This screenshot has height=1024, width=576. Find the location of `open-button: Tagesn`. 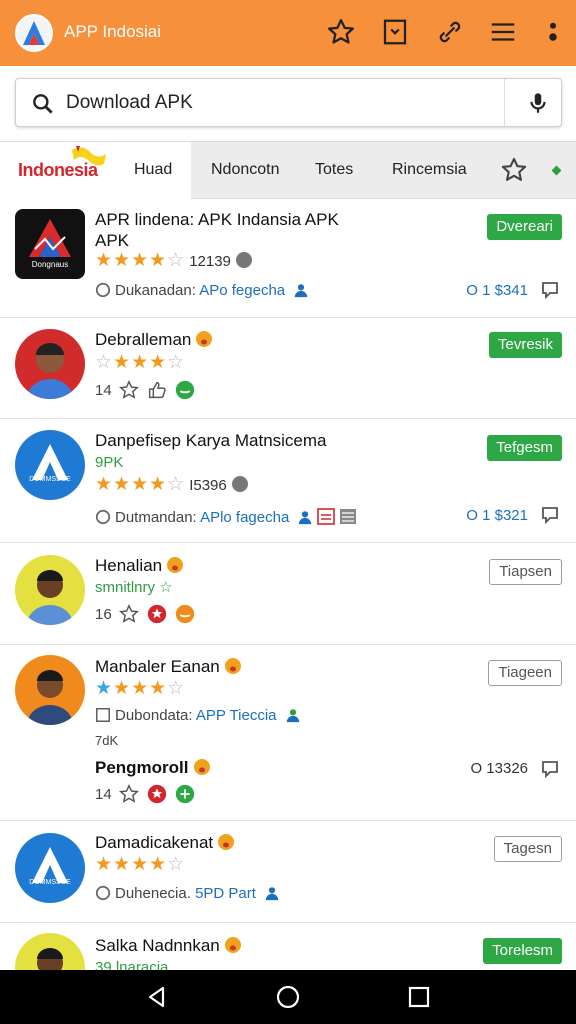

open-button: Tagesn is located at coordinates (527, 849).